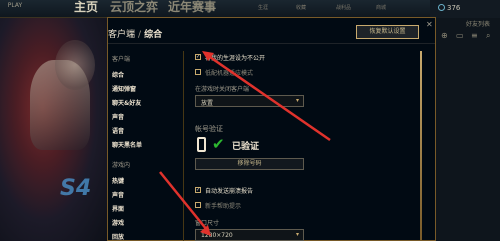 This screenshot has height=241, width=500. What do you see at coordinates (198, 72) in the screenshot?
I see `low-spec-checkbox` at bounding box center [198, 72].